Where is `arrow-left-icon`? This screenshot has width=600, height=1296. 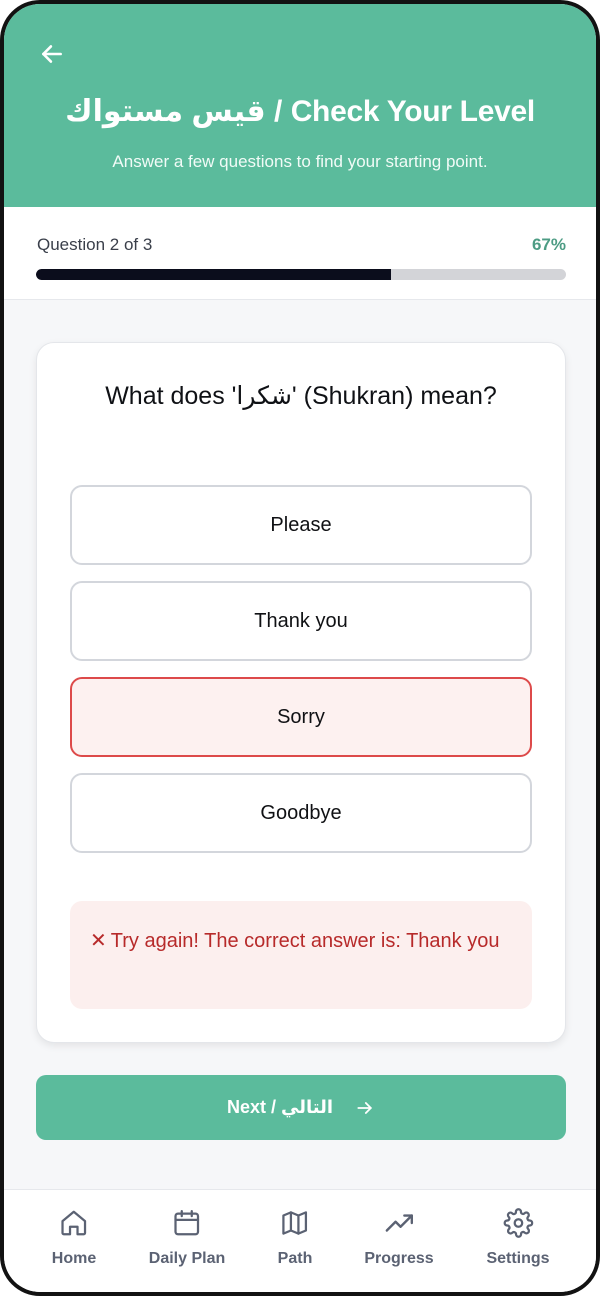 arrow-left-icon is located at coordinates (52, 54).